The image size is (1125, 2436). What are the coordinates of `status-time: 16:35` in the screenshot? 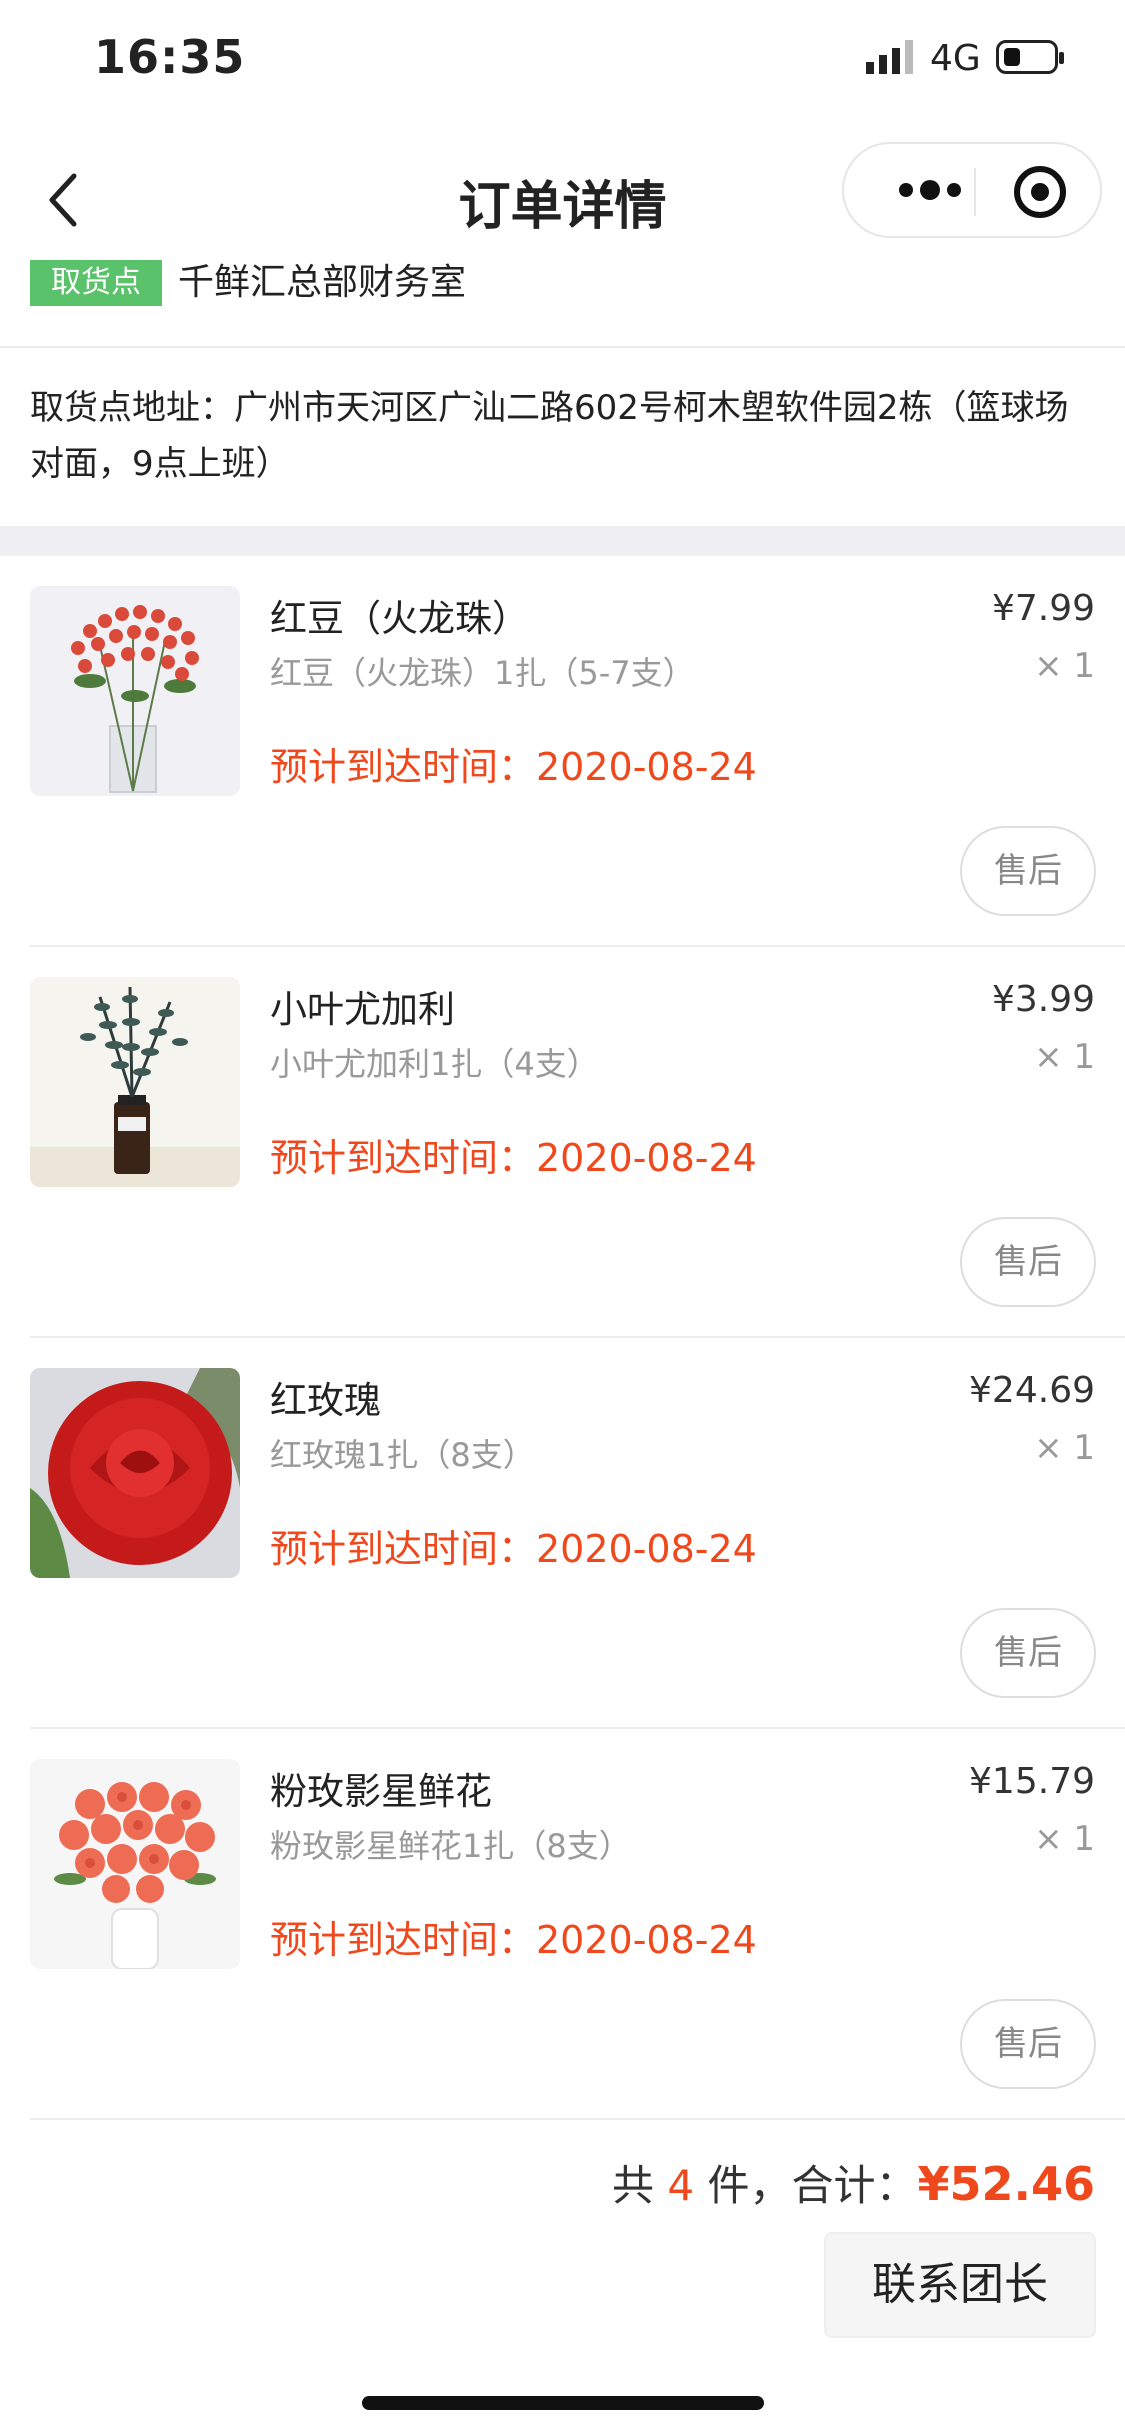 It's located at (170, 57).